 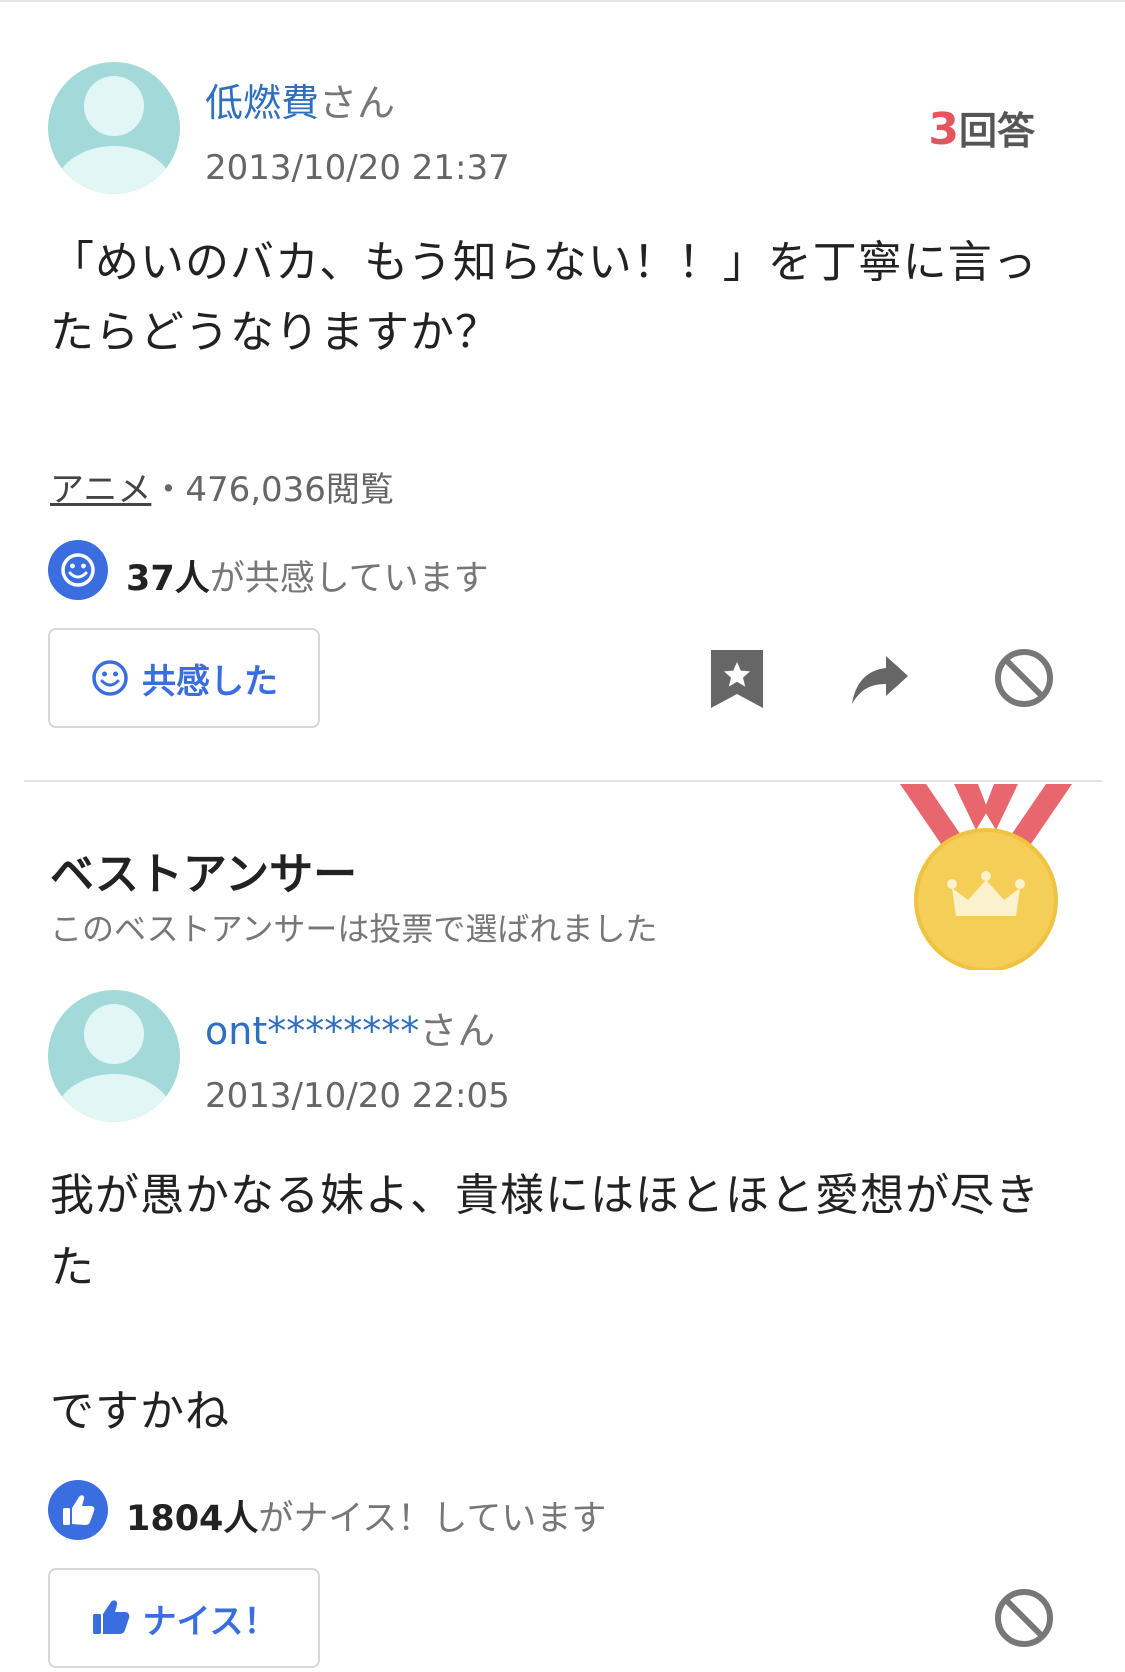 I want to click on questioner-name: 低燃費さん, so click(x=300, y=99).